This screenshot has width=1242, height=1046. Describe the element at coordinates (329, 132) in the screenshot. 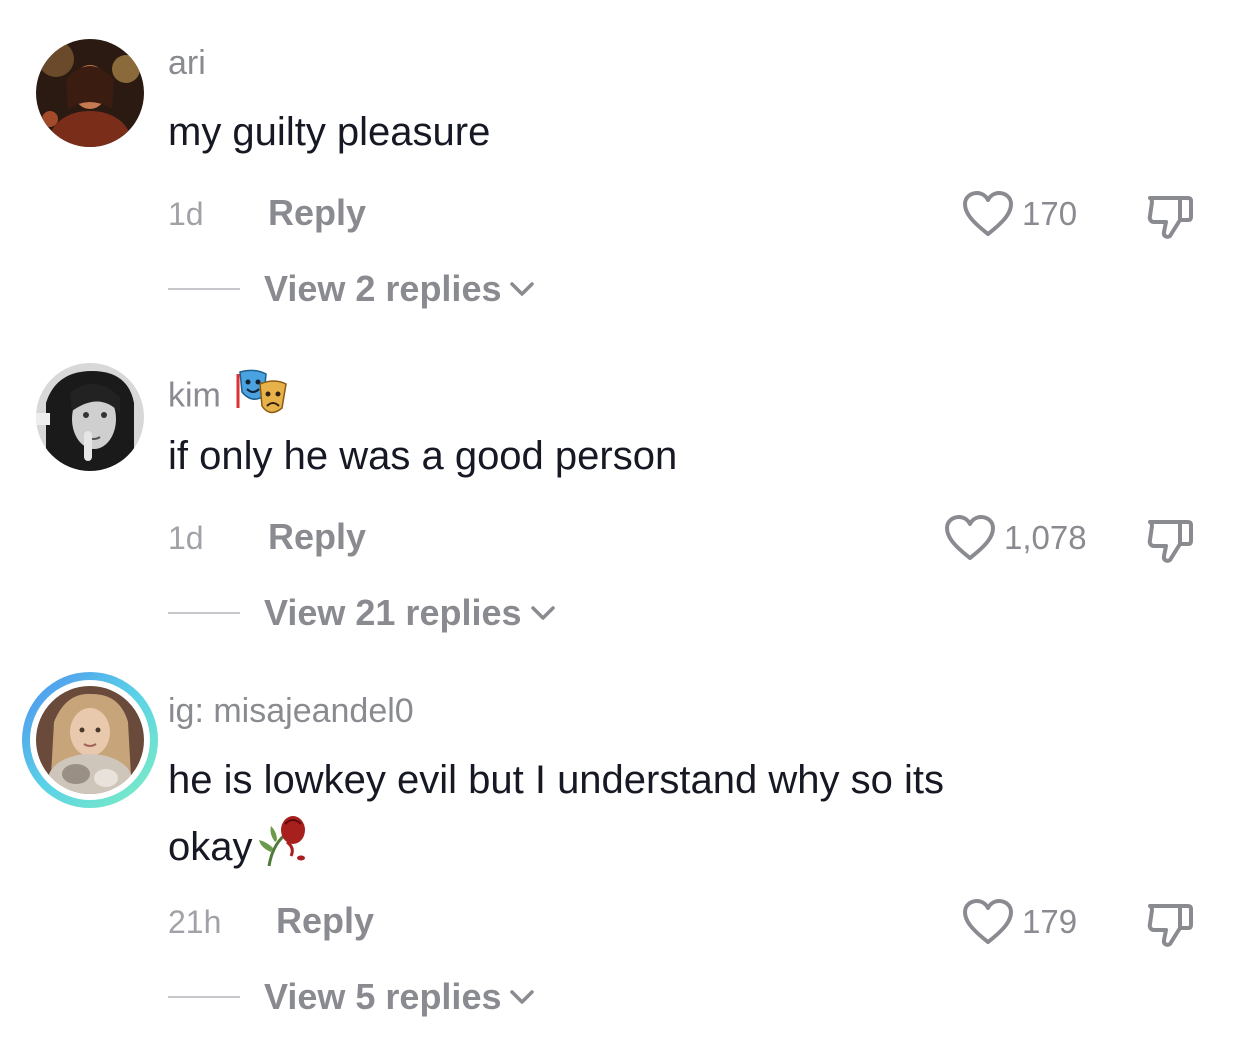

I see `comment-text: my guilty pleasure` at that location.